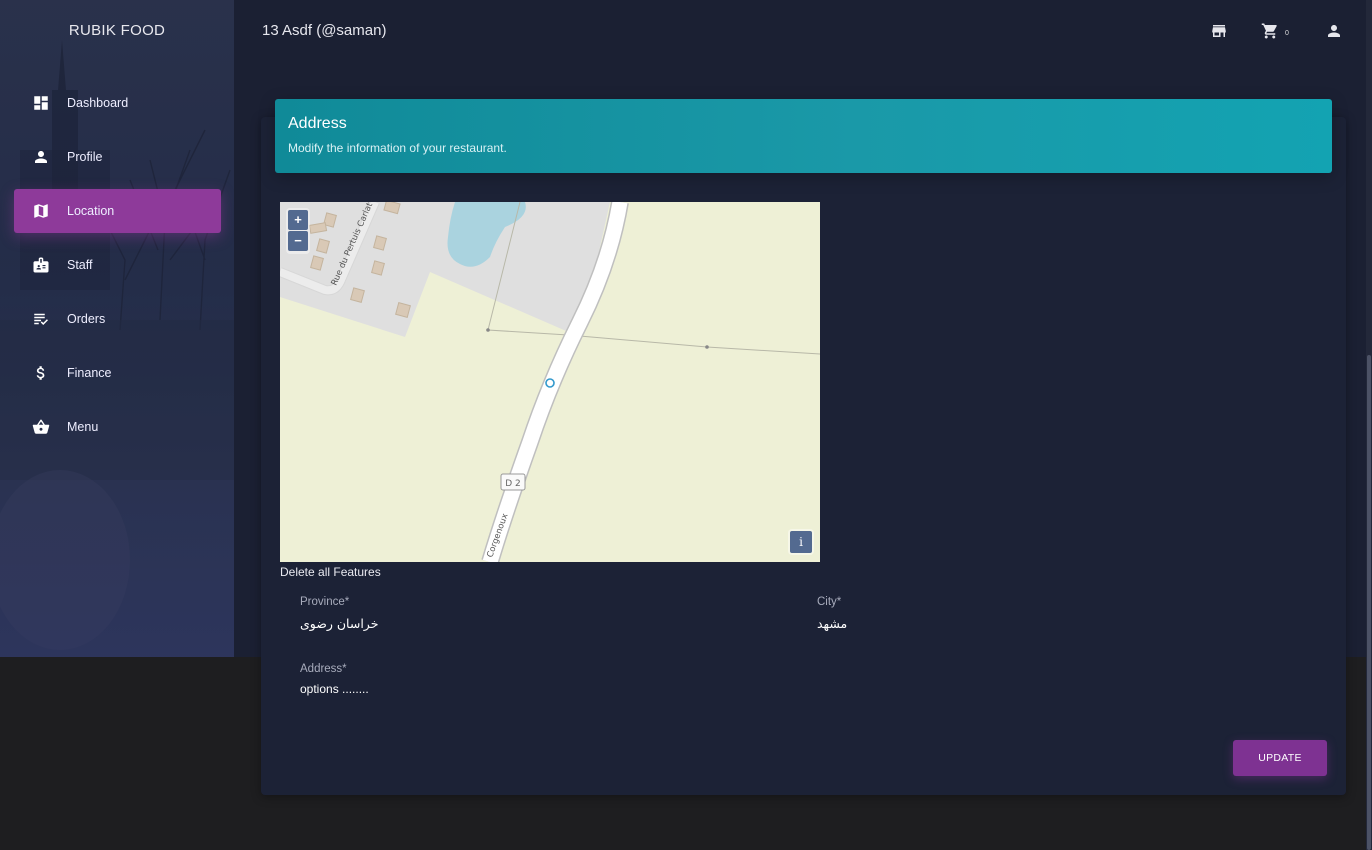 The width and height of the screenshot is (1372, 850). I want to click on zoom-in-button: +, so click(298, 220).